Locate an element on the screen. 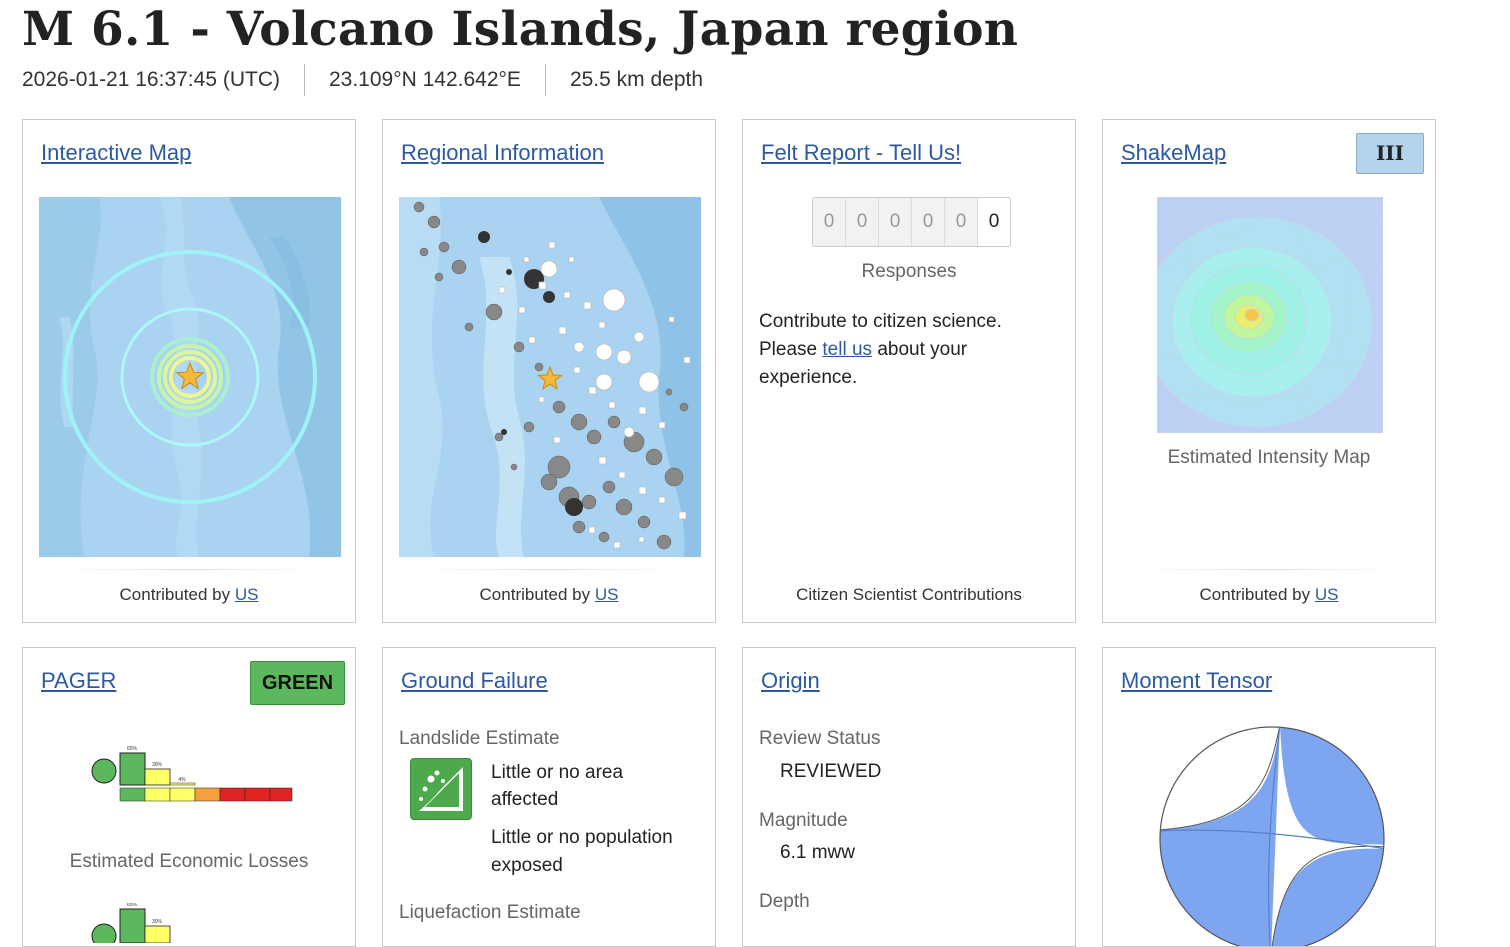  shakemap-thumbnail is located at coordinates (1270, 315).